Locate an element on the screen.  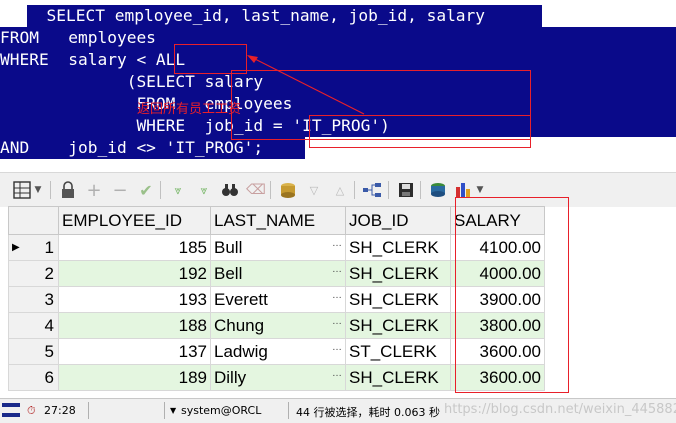
sort-asc-icon: △ is located at coordinates (340, 190).